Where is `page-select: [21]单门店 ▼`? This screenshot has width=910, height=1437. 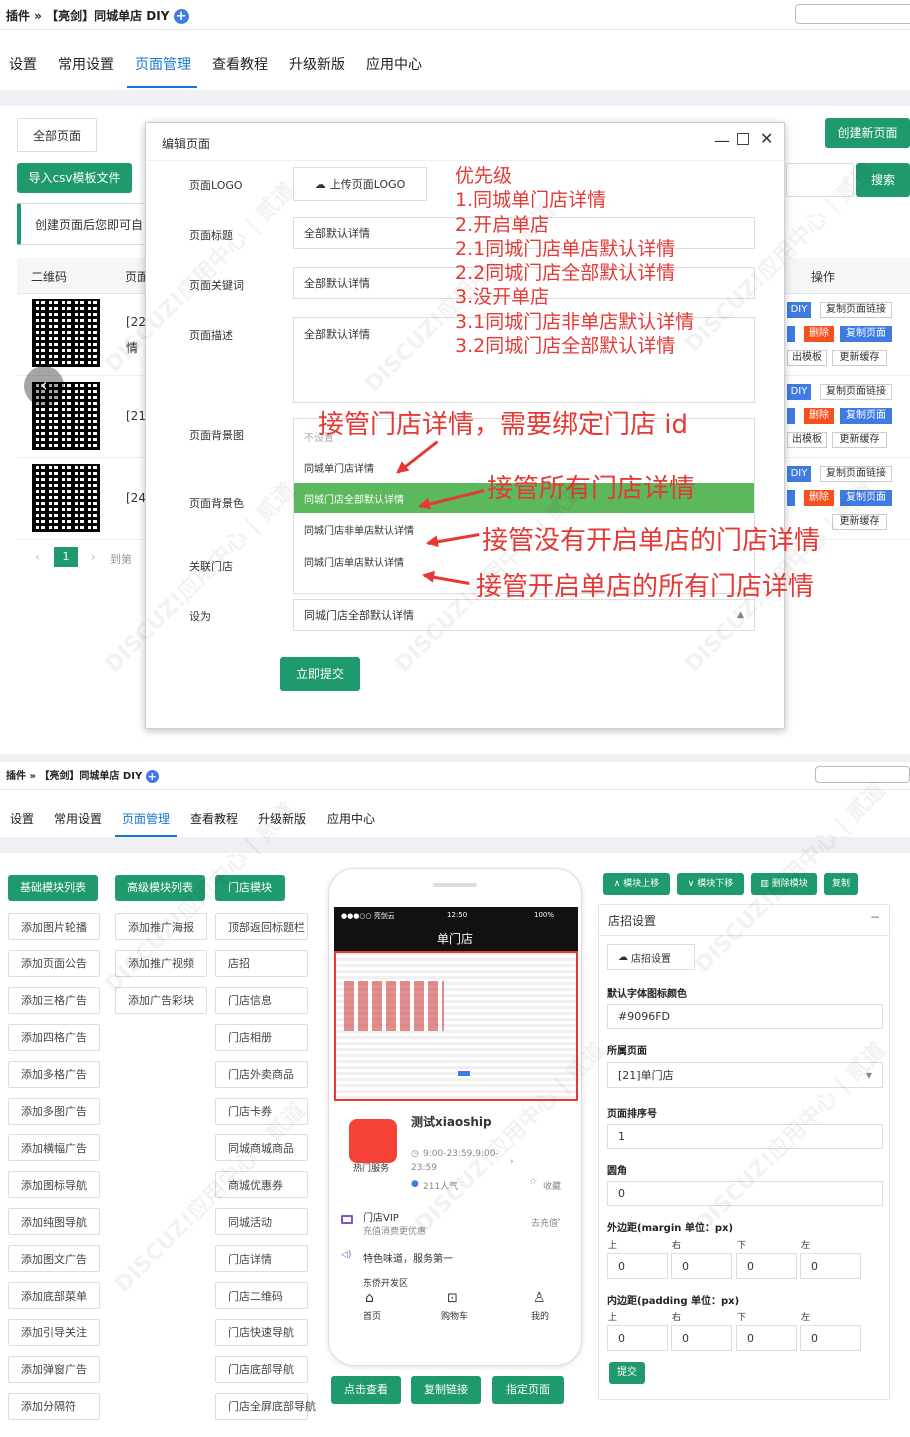
page-select: [21]单门店 ▼ is located at coordinates (745, 1075).